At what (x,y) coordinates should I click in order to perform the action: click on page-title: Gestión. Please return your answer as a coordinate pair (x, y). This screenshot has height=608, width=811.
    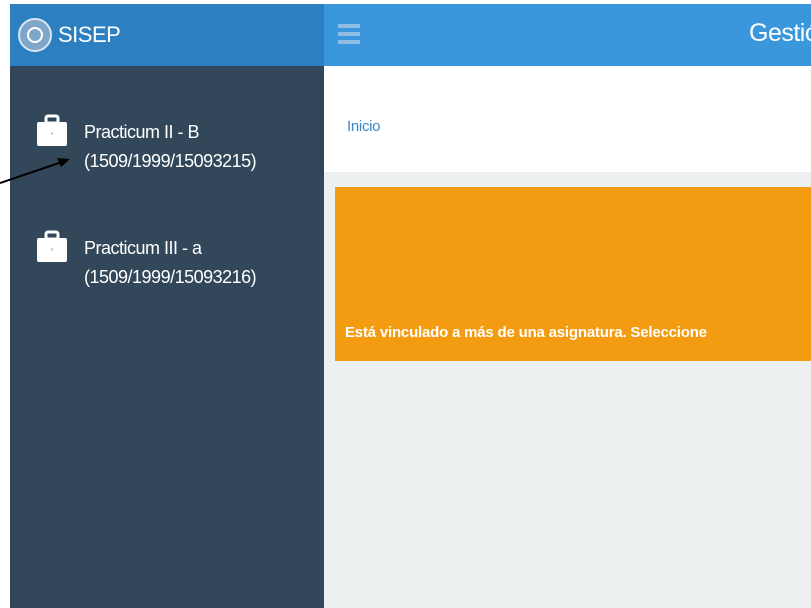
    Looking at the image, I should click on (780, 33).